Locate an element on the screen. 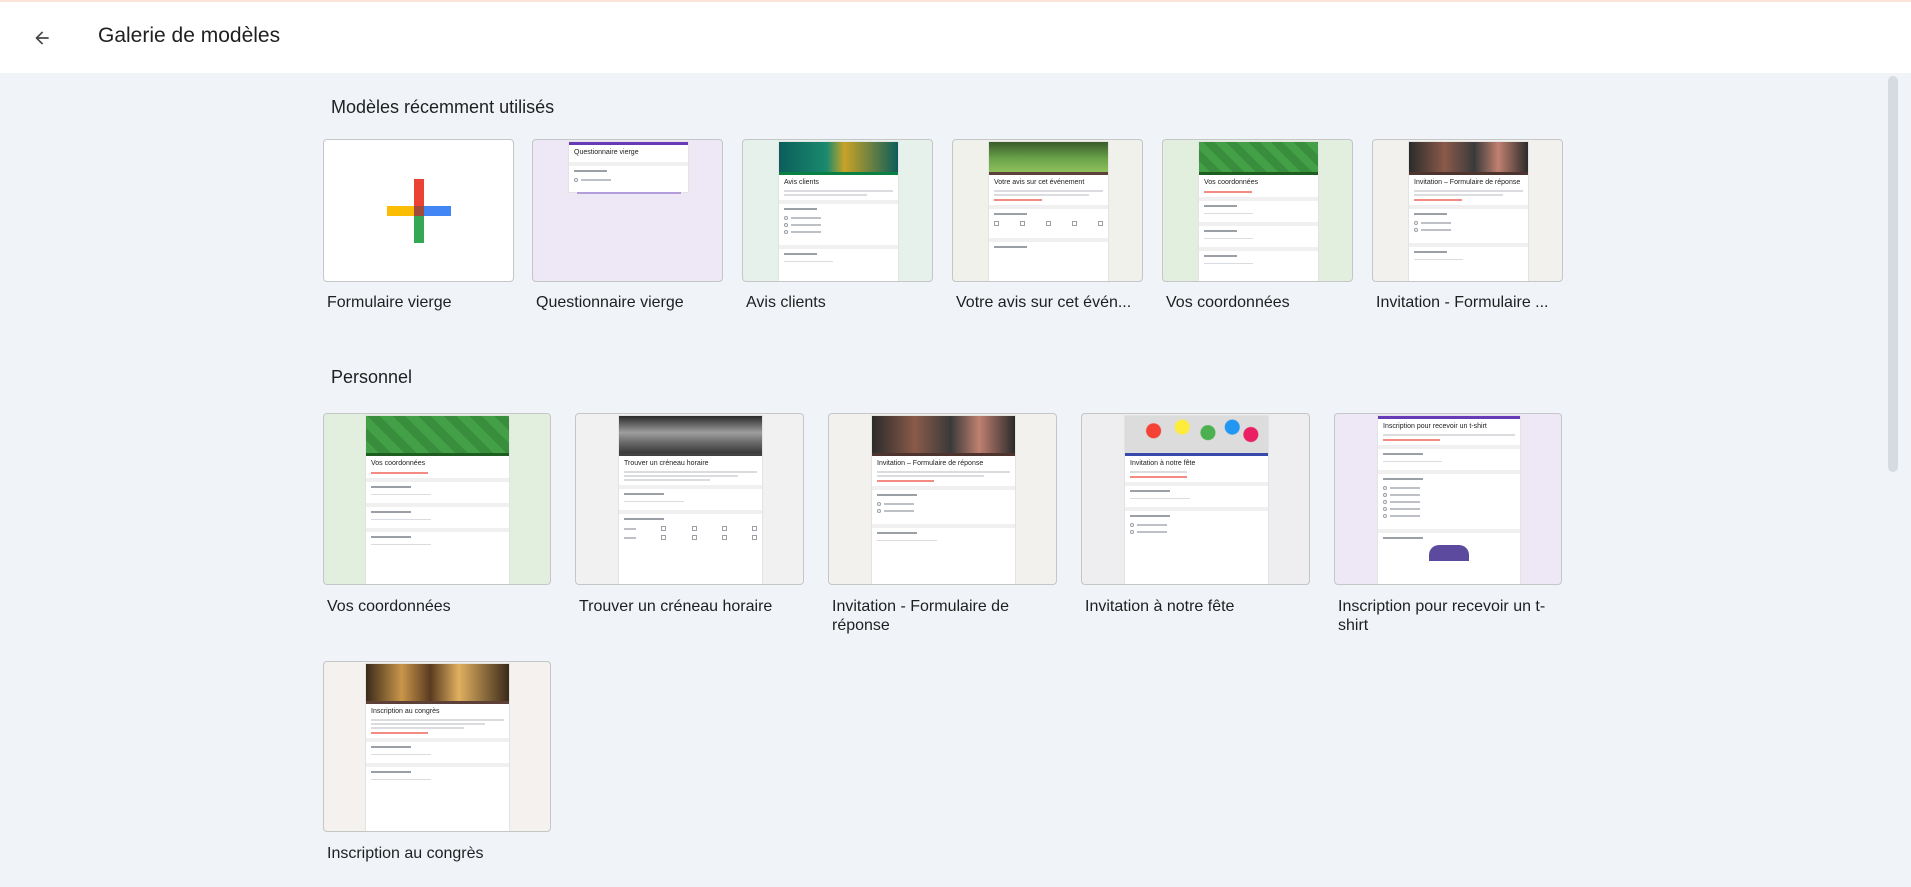  template-card-customer-feedback: Avis clients Avis clients is located at coordinates (837, 229).